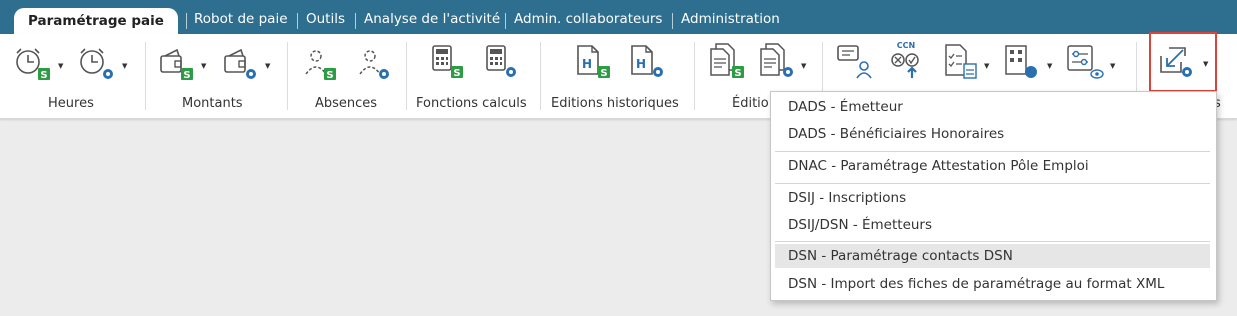 This screenshot has width=1237, height=316. I want to click on sliders-eye-icon, so click(1085, 62).